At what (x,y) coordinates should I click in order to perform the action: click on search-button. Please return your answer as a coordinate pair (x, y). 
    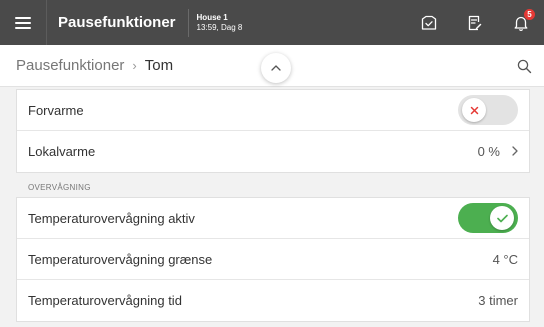
    Looking at the image, I should click on (524, 66).